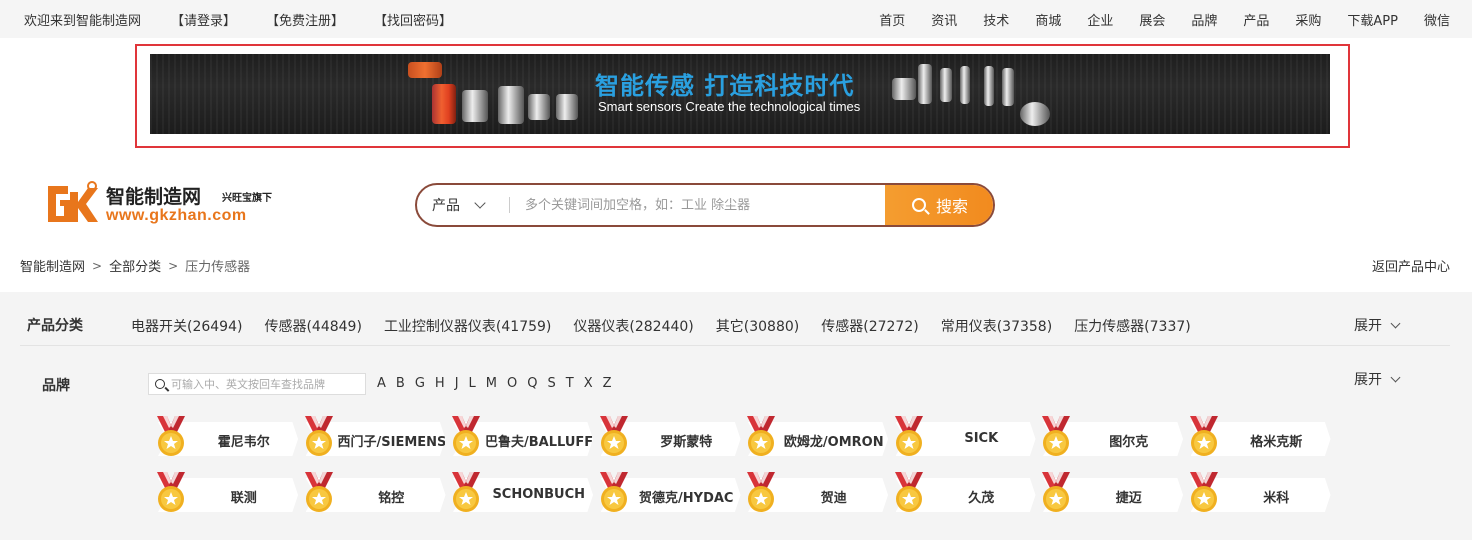 The image size is (1472, 540). I want to click on brand-search-input, so click(266, 384).